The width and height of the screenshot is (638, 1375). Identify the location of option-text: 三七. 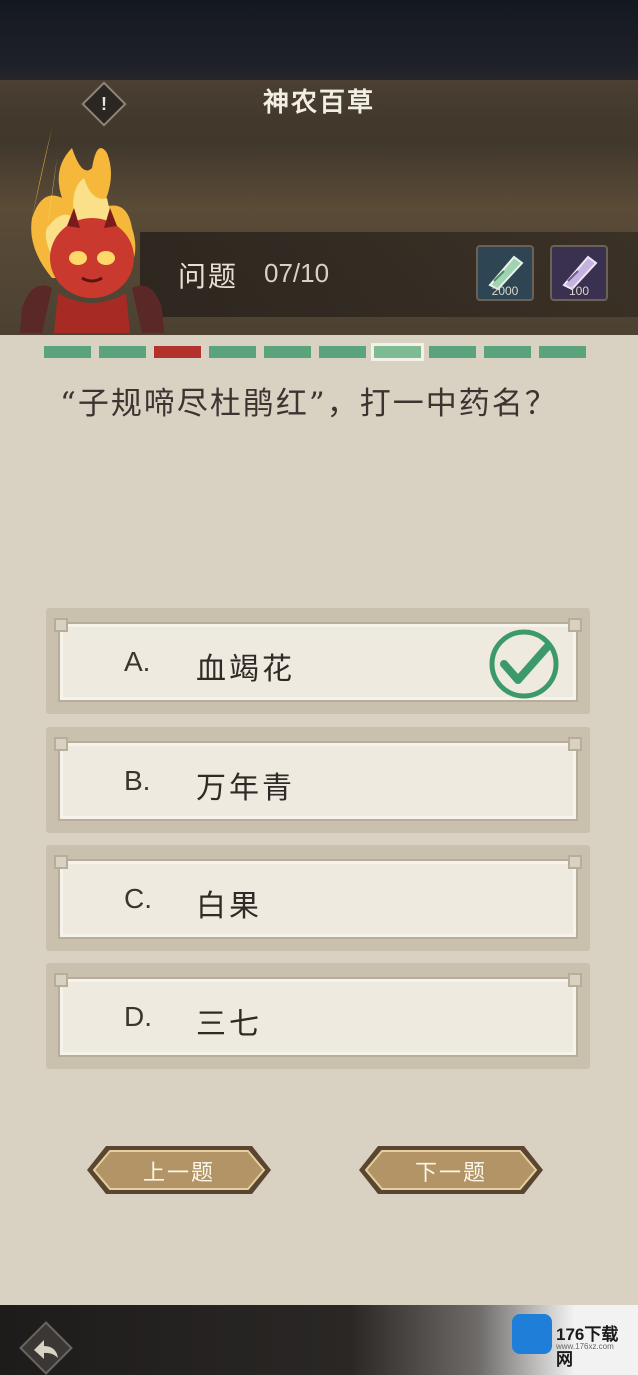
(229, 1024).